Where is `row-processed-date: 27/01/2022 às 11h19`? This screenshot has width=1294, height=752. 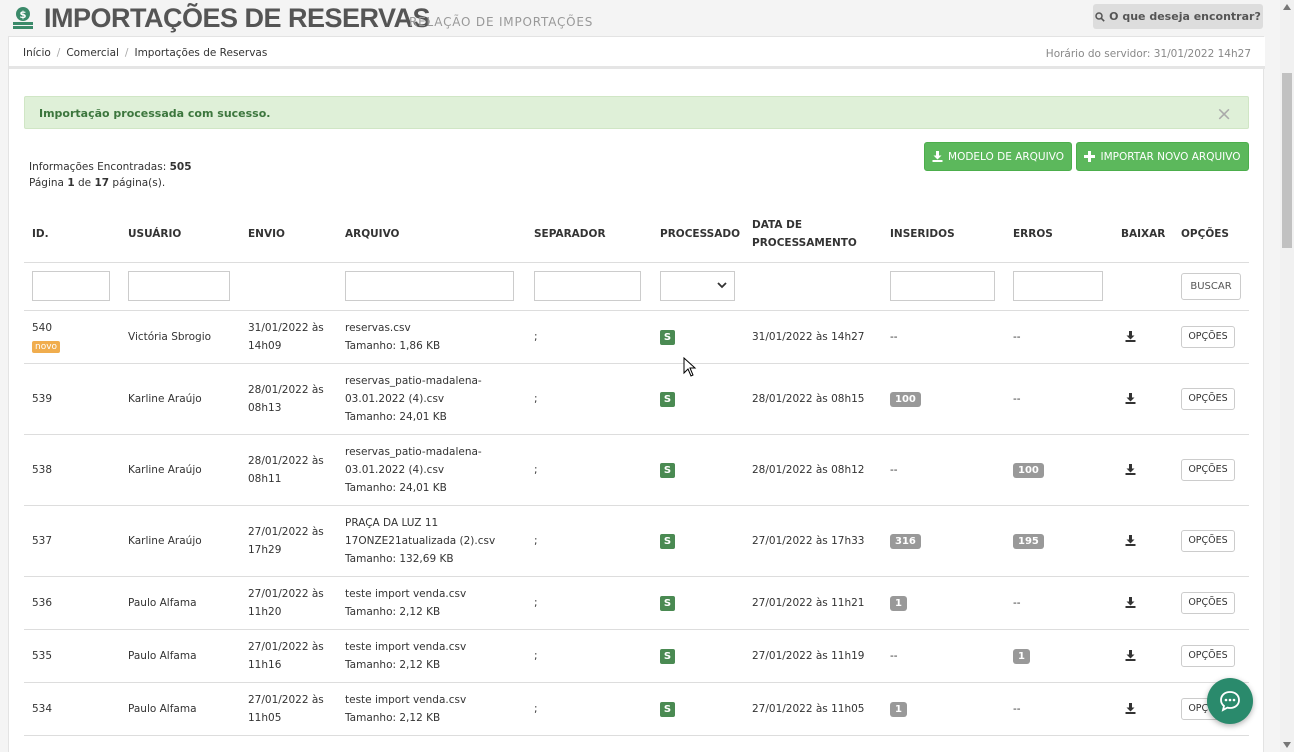
row-processed-date: 27/01/2022 às 11h19 is located at coordinates (808, 655).